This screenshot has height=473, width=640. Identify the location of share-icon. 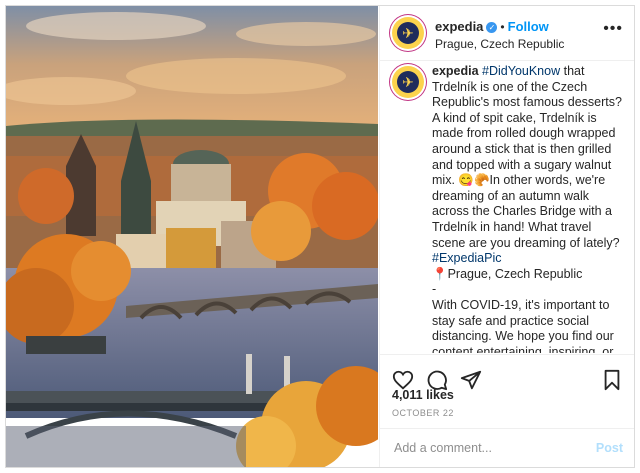
(471, 380).